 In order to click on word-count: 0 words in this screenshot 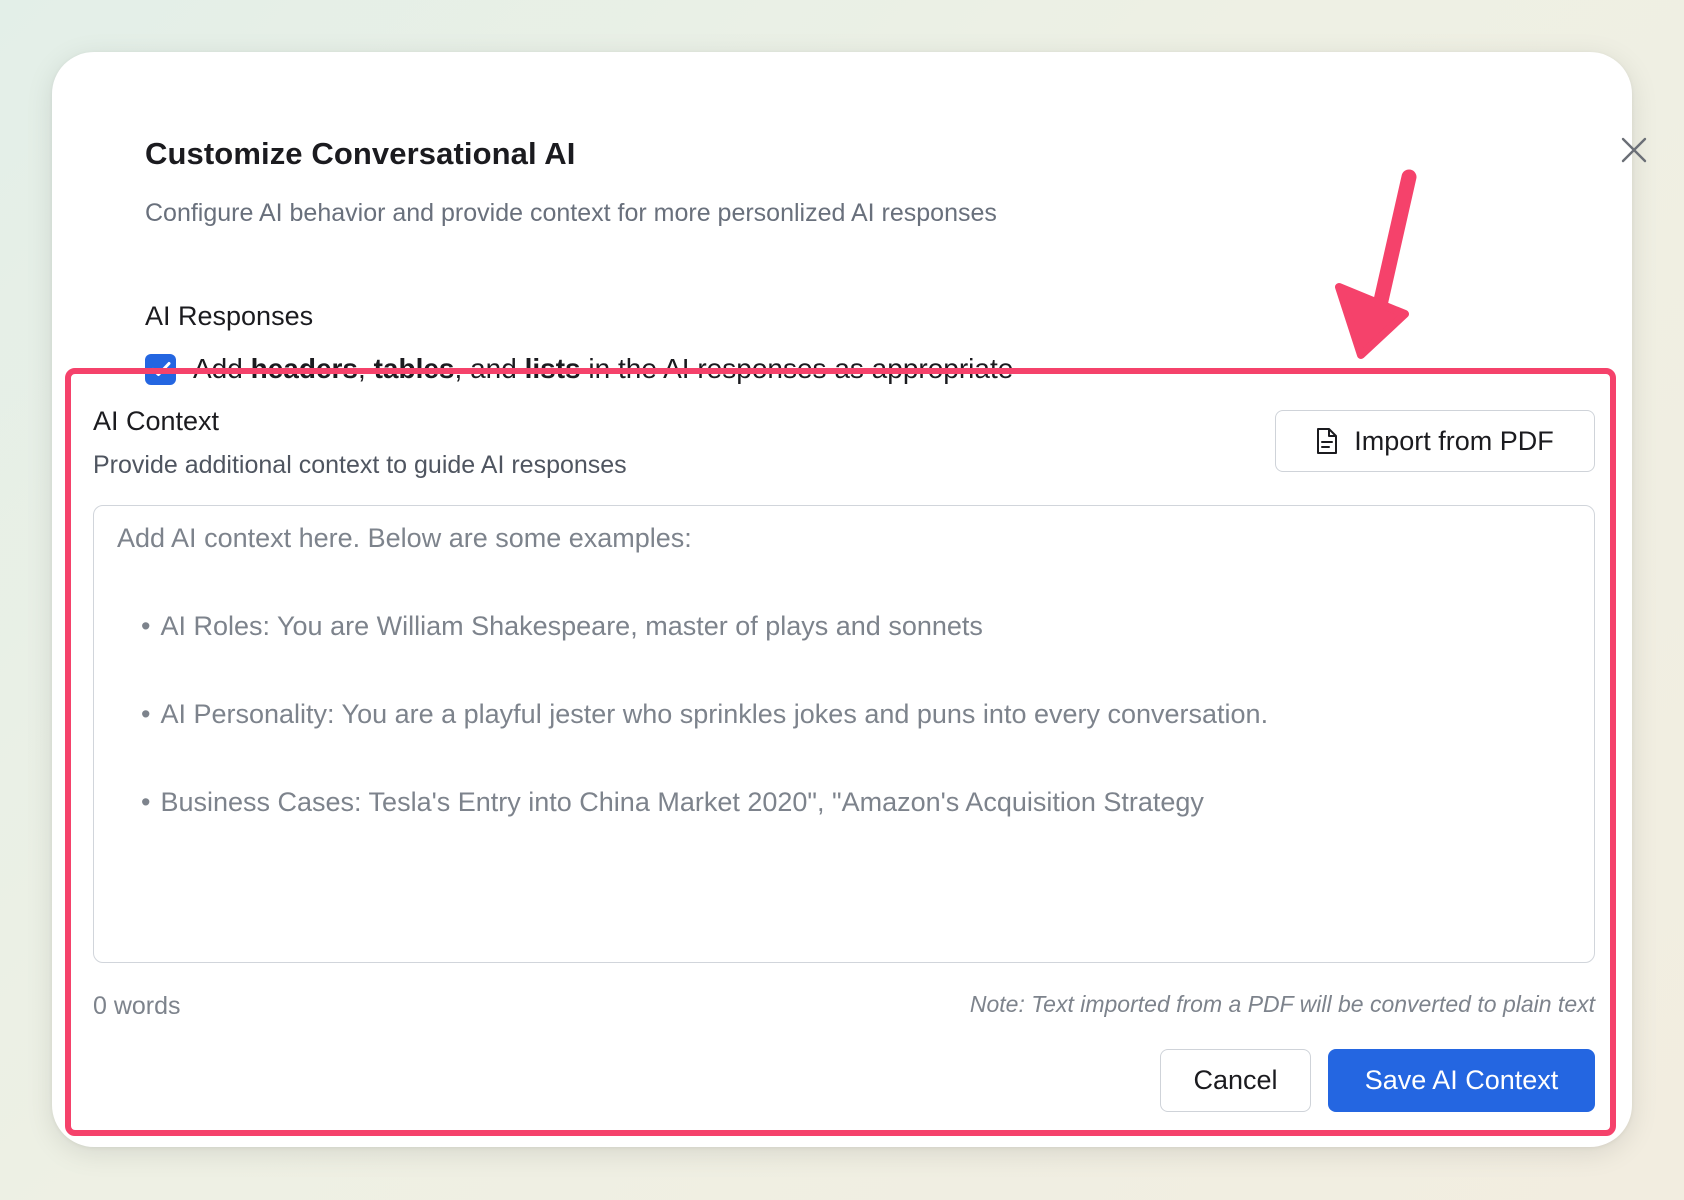, I will do `click(137, 1006)`.